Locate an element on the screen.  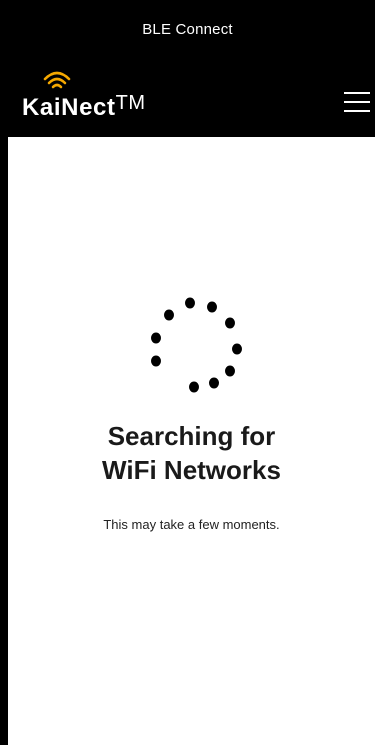
logo-wordmark: KaiNectTM is located at coordinates (84, 107).